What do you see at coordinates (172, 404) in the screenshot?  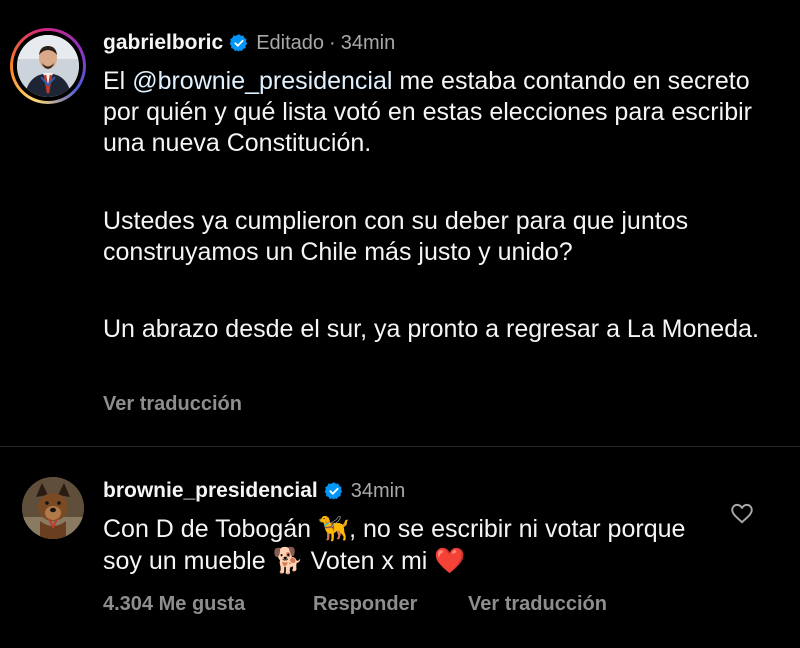 I see `translate-button: Ver traducción` at bounding box center [172, 404].